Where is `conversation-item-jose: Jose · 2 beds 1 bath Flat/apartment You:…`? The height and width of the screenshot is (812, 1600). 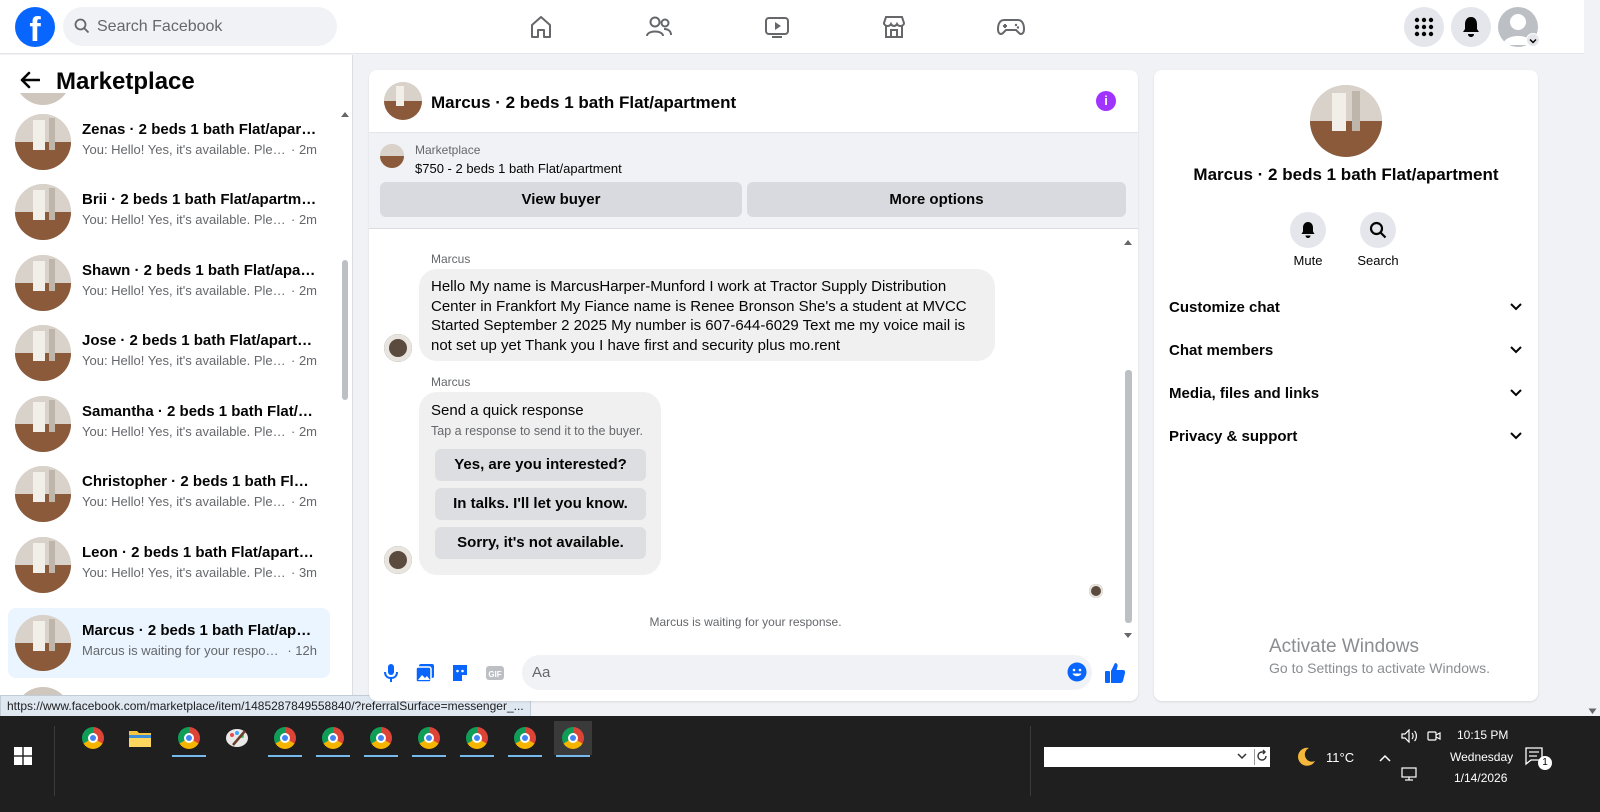 conversation-item-jose: Jose · 2 beds 1 bath Flat/apartment You:… is located at coordinates (169, 353).